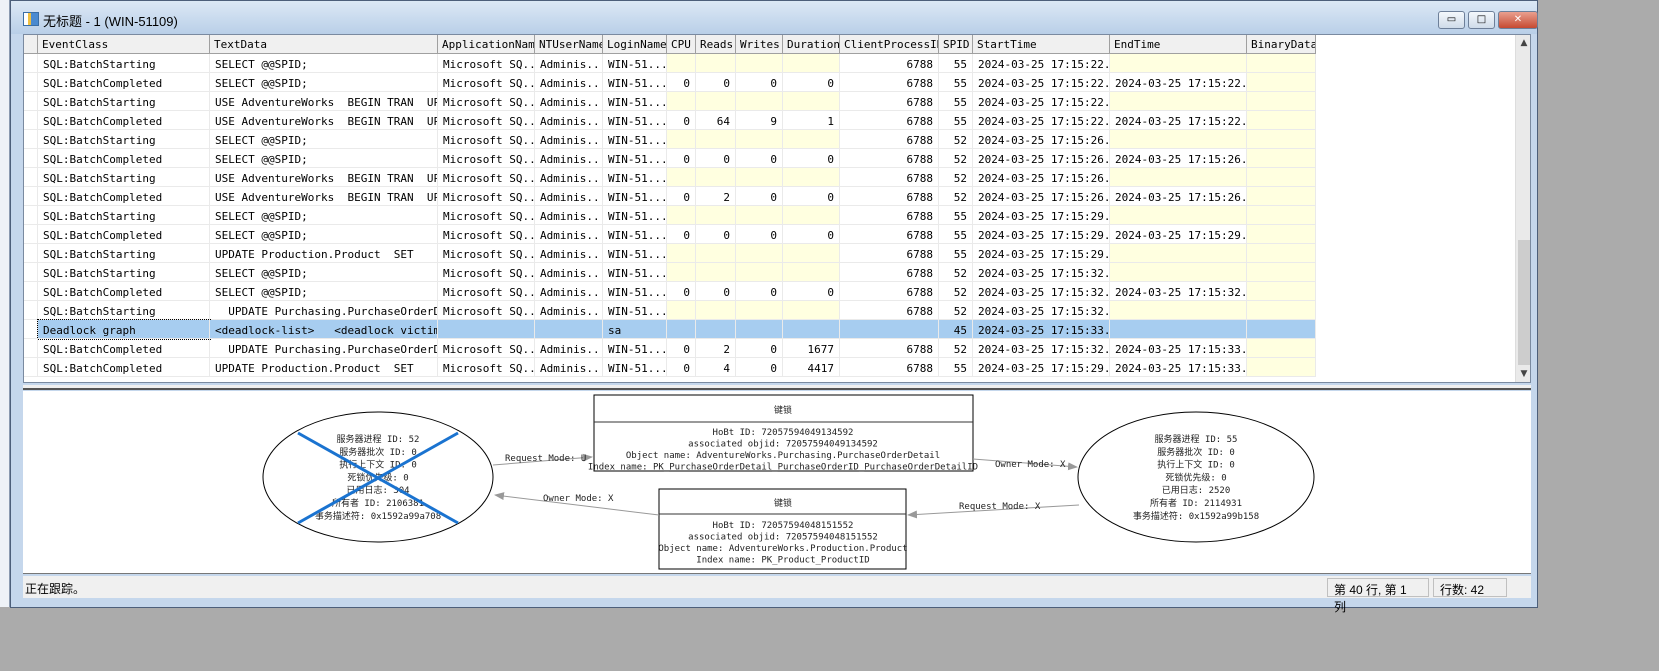 The height and width of the screenshot is (671, 1659). Describe the element at coordinates (716, 82) in the screenshot. I see `cell-reads: 0` at that location.